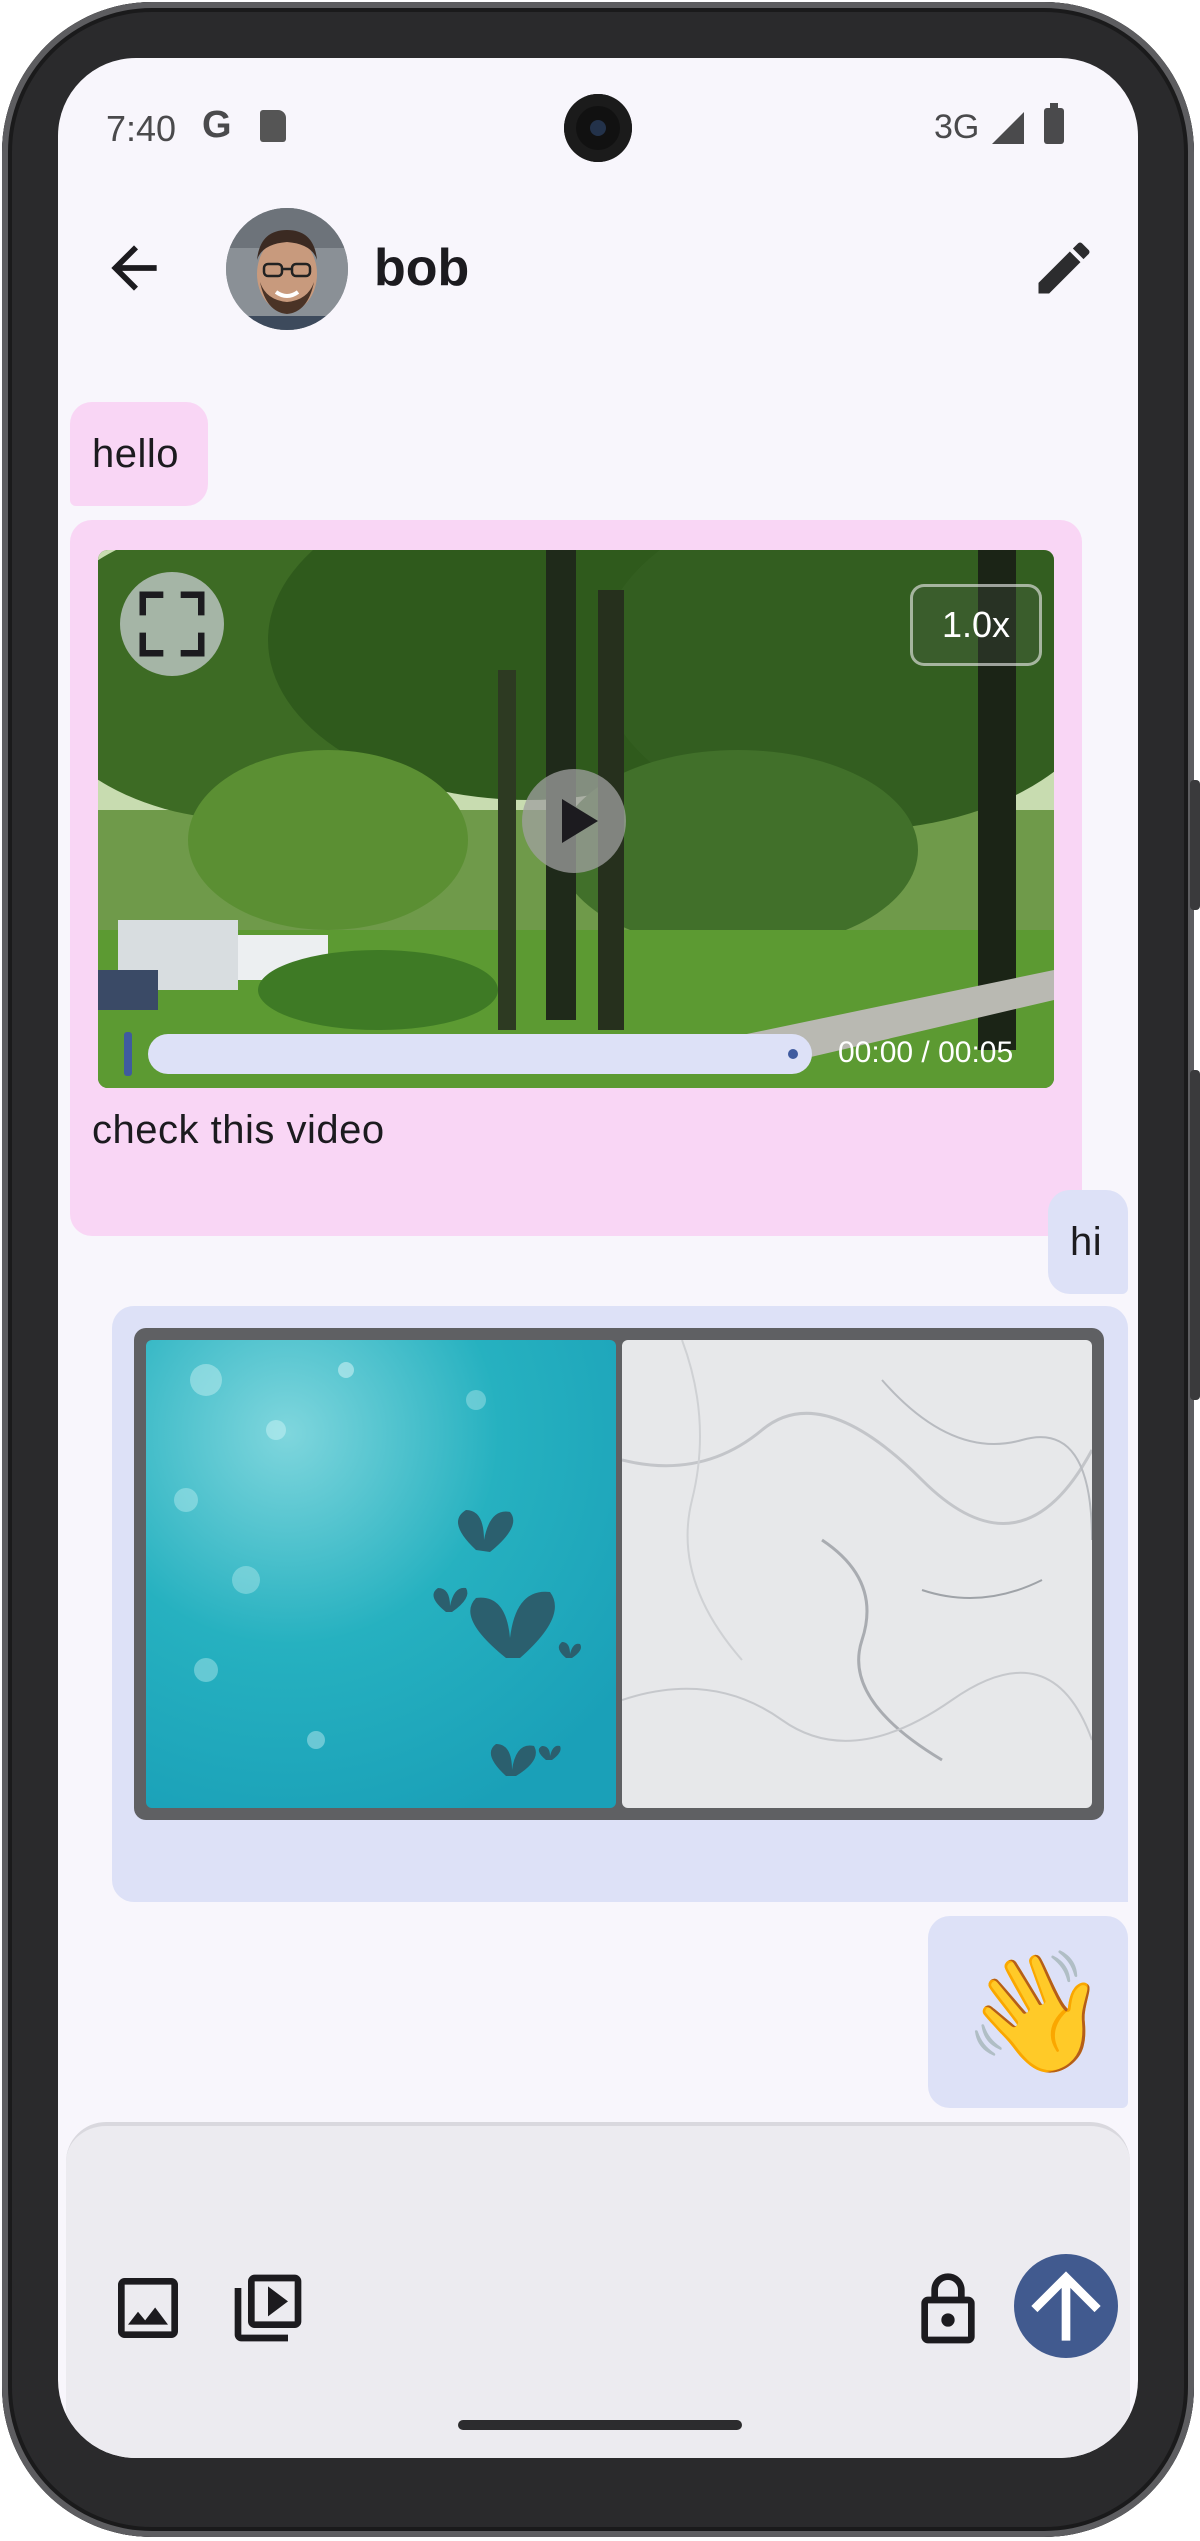 Image resolution: width=1200 pixels, height=2541 pixels. Describe the element at coordinates (141, 128) in the screenshot. I see `status-time: 7:40` at that location.